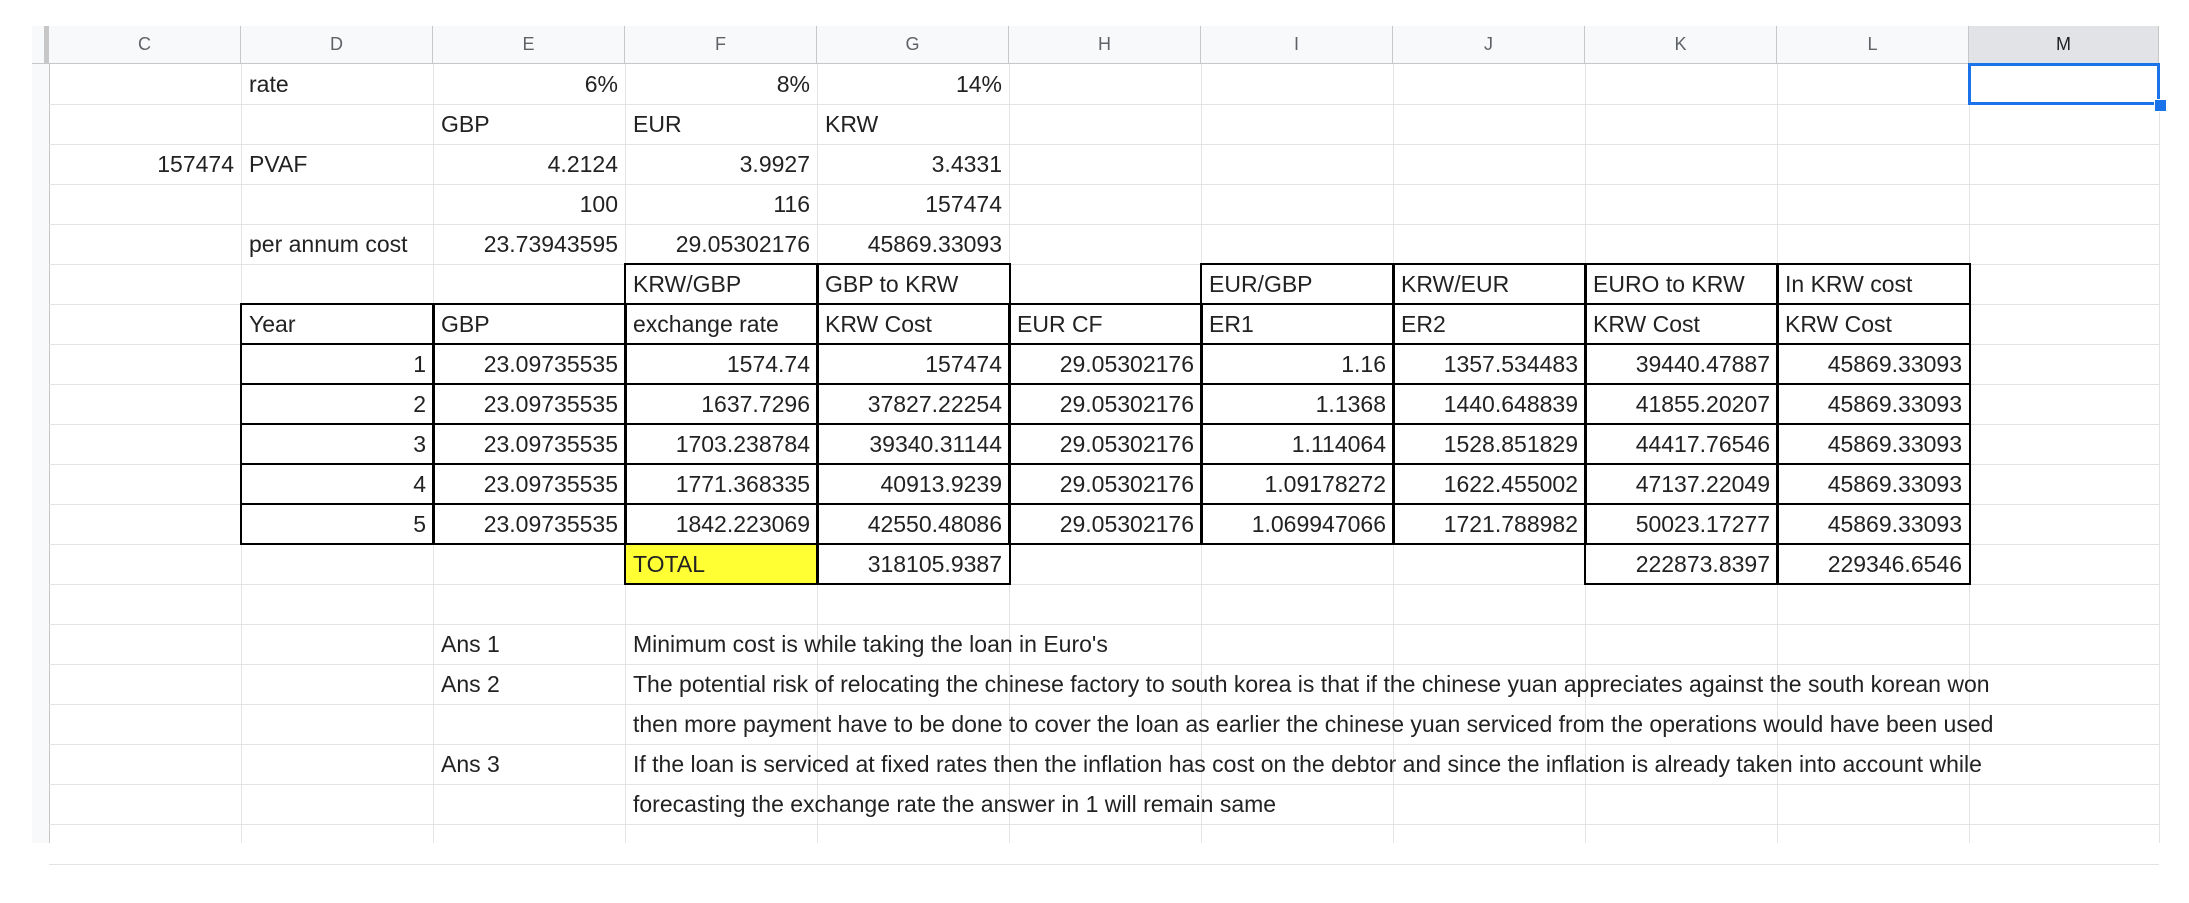  Describe the element at coordinates (1873, 324) in the screenshot. I see `table-header2-l: KRW Cost` at that location.